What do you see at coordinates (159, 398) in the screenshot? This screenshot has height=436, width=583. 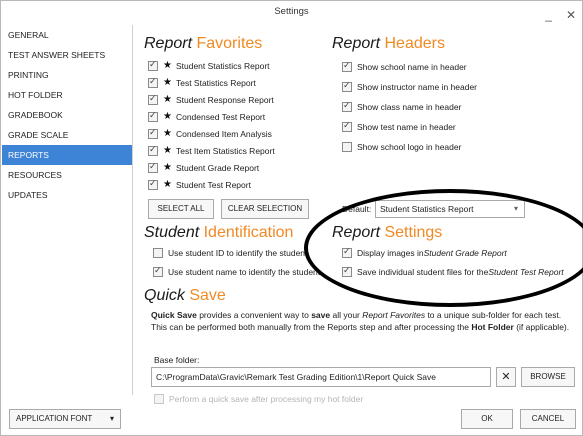 I see `auto-quick-save-checkbox` at bounding box center [159, 398].